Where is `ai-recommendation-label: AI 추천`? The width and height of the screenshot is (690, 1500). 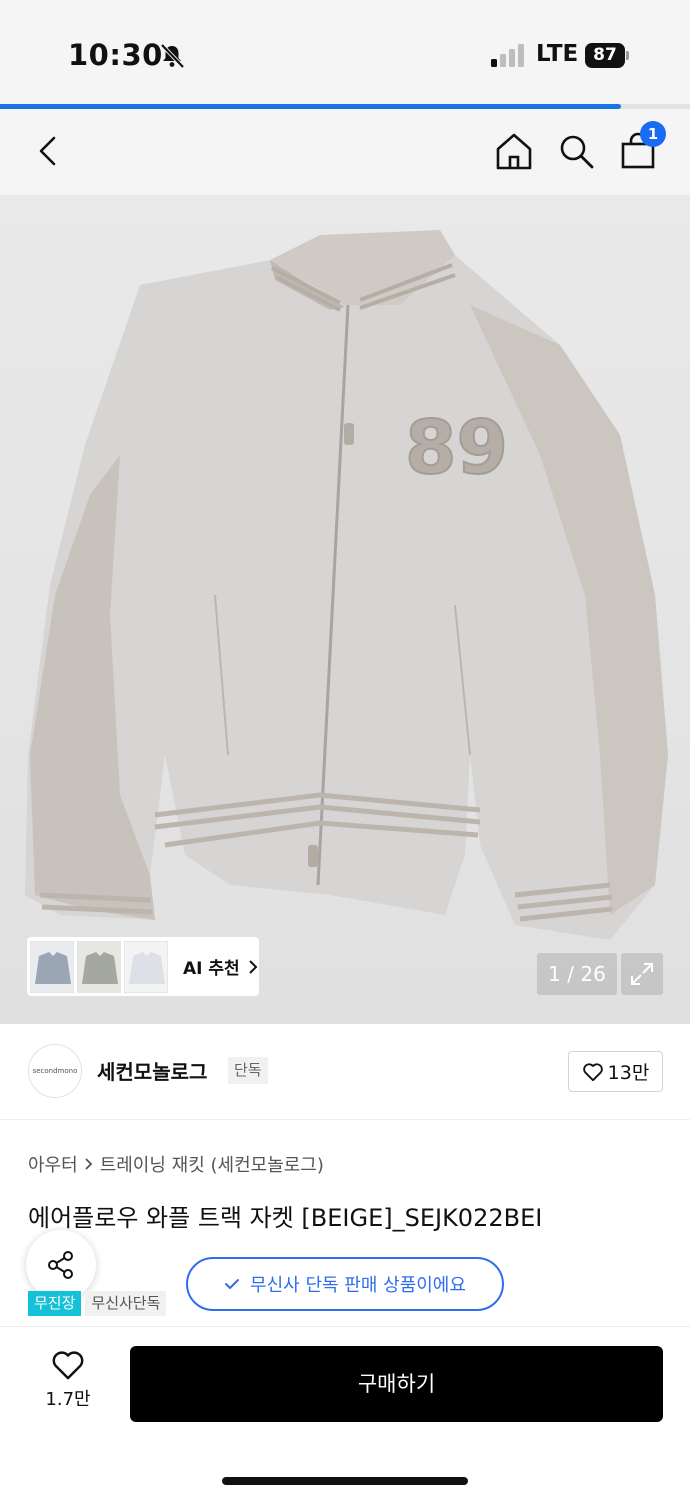
ai-recommendation-label: AI 추천 is located at coordinates (211, 969).